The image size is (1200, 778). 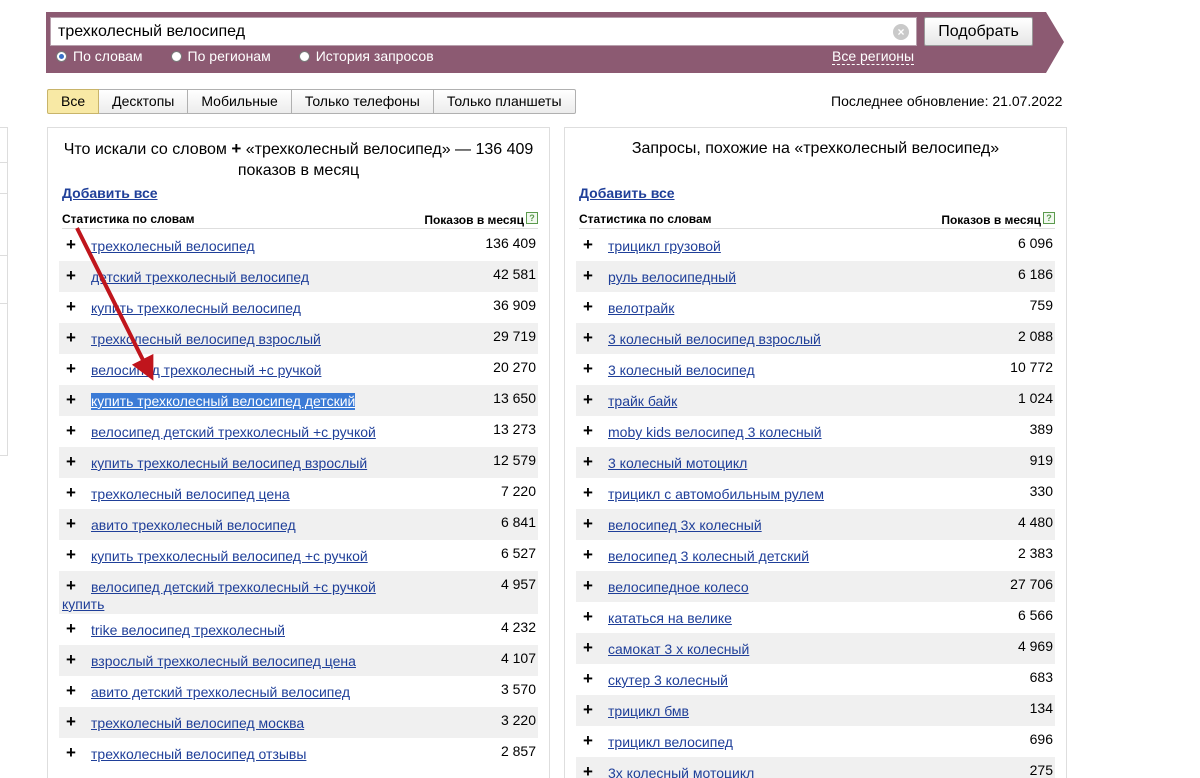 I want to click on table-row: + трицикл велосипед 696, so click(x=815, y=741).